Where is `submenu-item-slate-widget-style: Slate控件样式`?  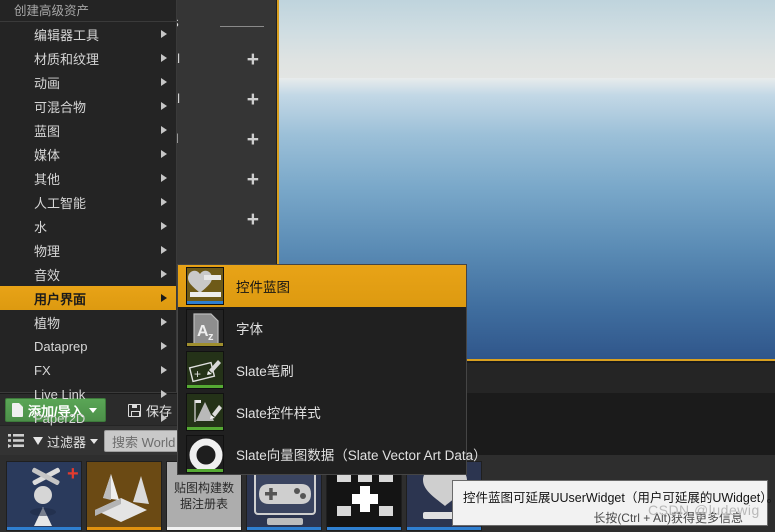
submenu-item-slate-widget-style: Slate控件样式 is located at coordinates (322, 412).